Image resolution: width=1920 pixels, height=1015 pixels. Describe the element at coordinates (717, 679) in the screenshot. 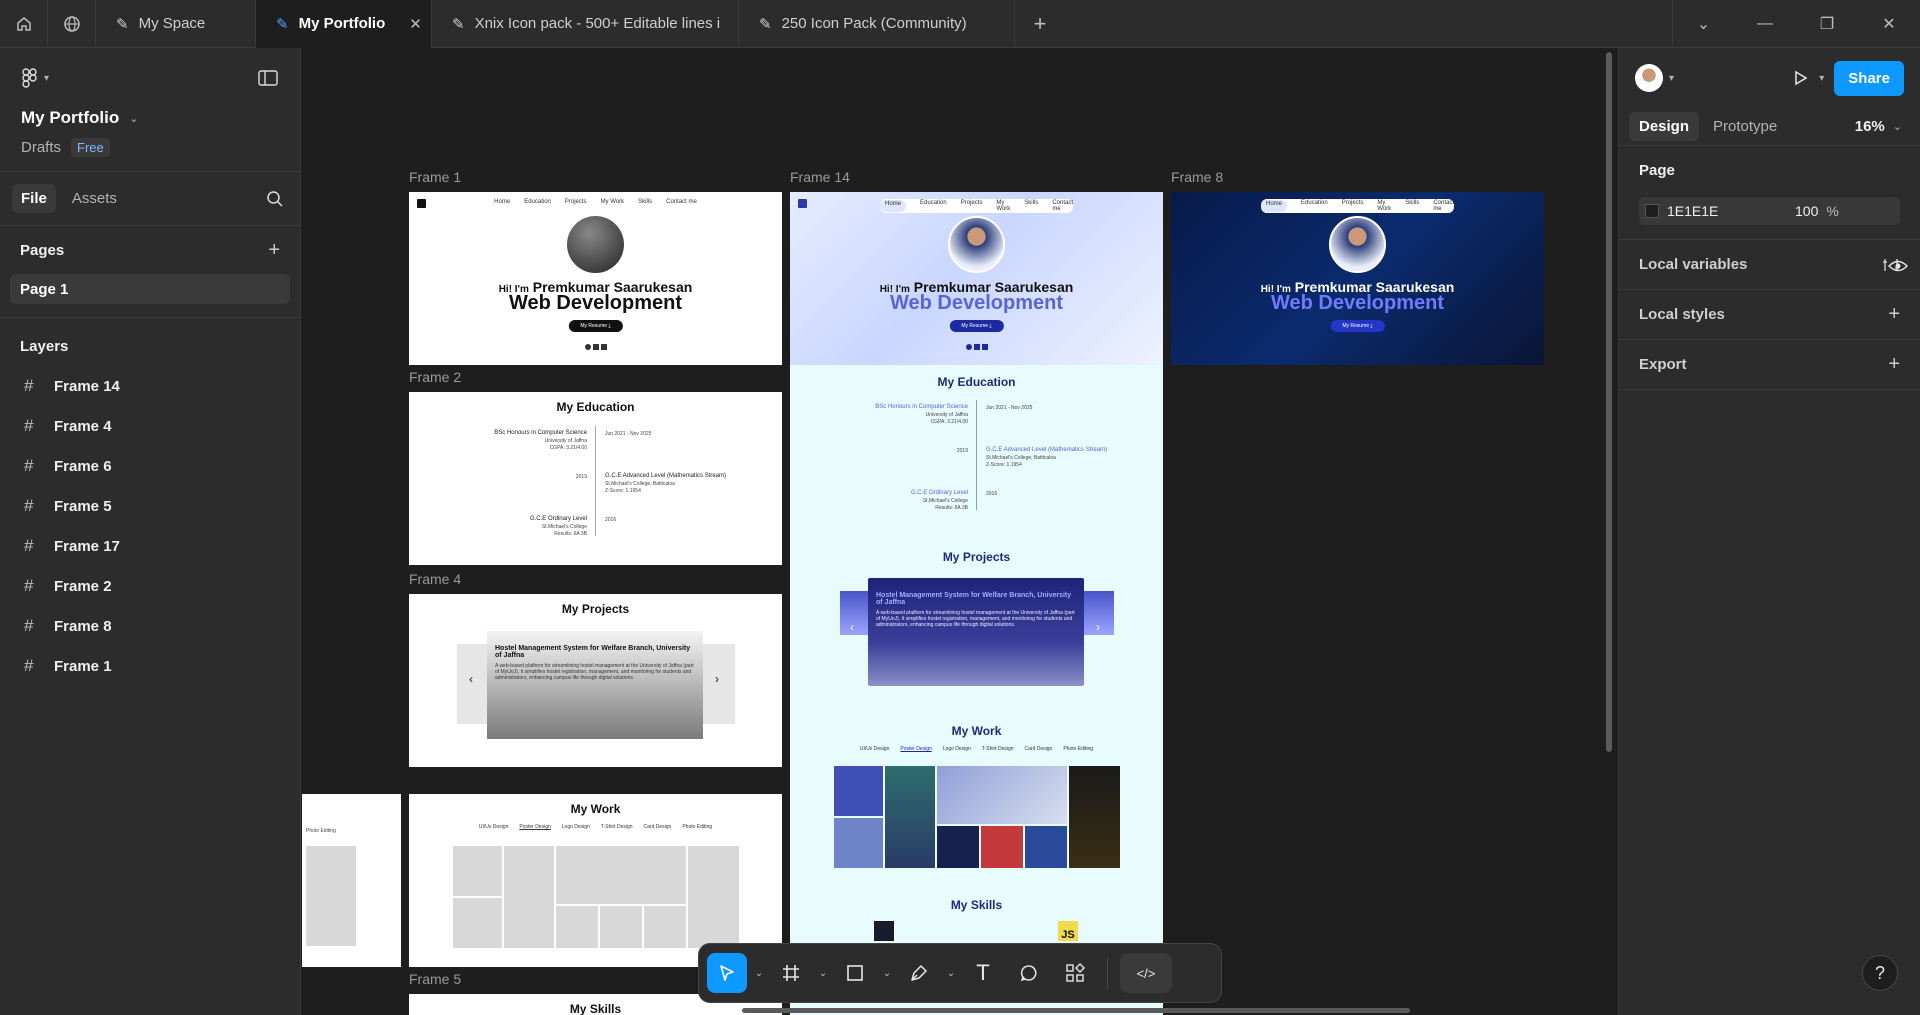

I see `next-arrow-icon: ›` at that location.